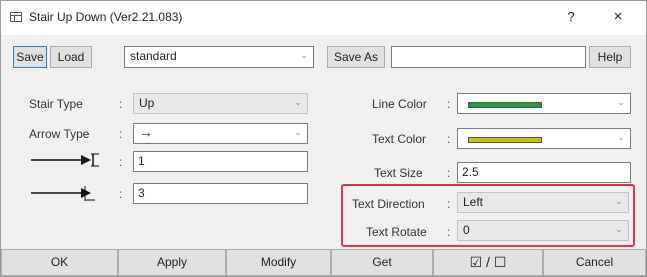 The width and height of the screenshot is (647, 277). Describe the element at coordinates (220, 103) in the screenshot. I see `stair-type-select: Up ⌄` at that location.